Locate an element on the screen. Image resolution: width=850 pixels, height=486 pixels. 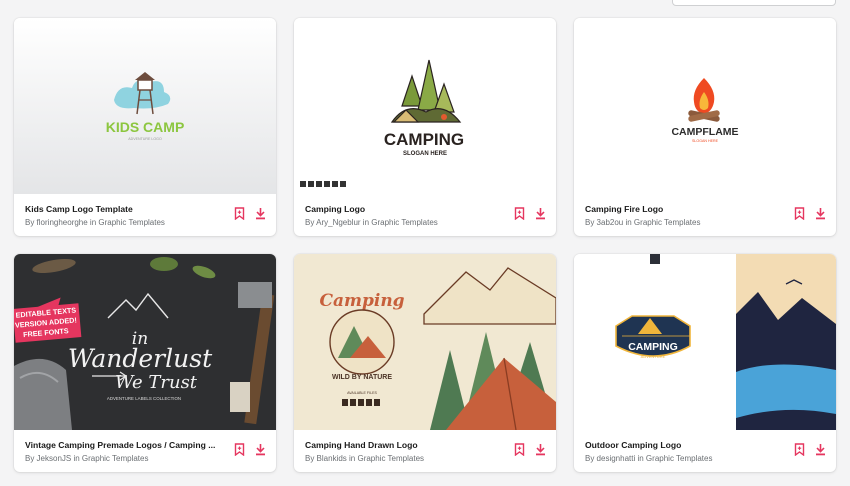
card-byline: By 3ab2ou in Graphic Templates is located at coordinates (643, 222).